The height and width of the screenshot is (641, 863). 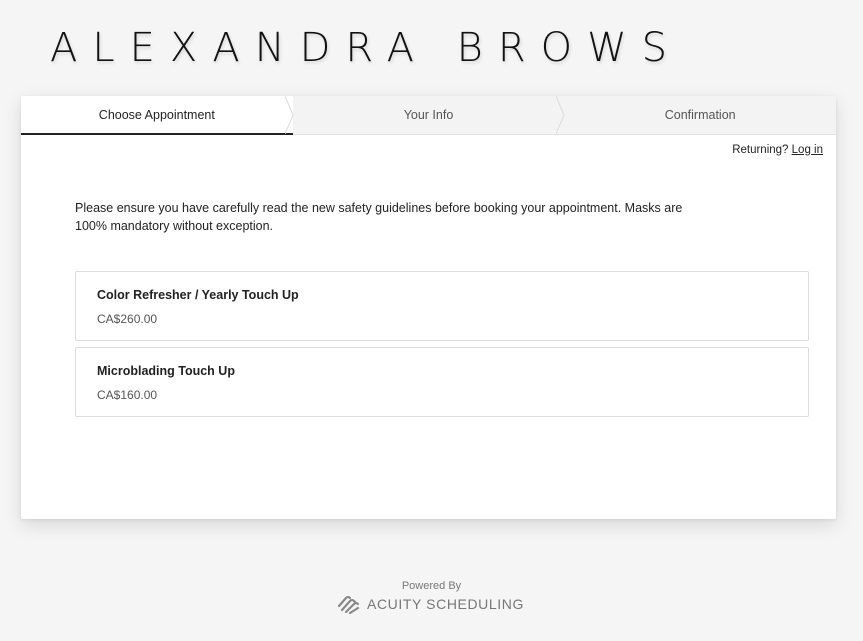 I want to click on step-choose-appointment: Choose Appointment, so click(x=157, y=115).